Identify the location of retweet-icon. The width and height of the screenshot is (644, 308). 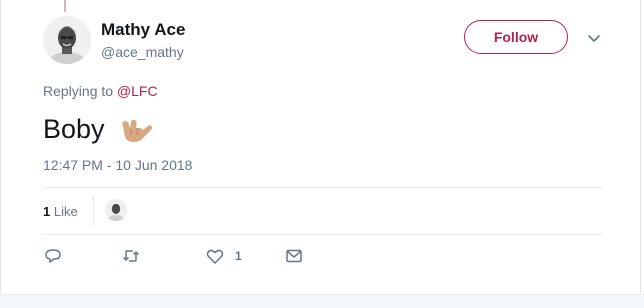
(131, 256).